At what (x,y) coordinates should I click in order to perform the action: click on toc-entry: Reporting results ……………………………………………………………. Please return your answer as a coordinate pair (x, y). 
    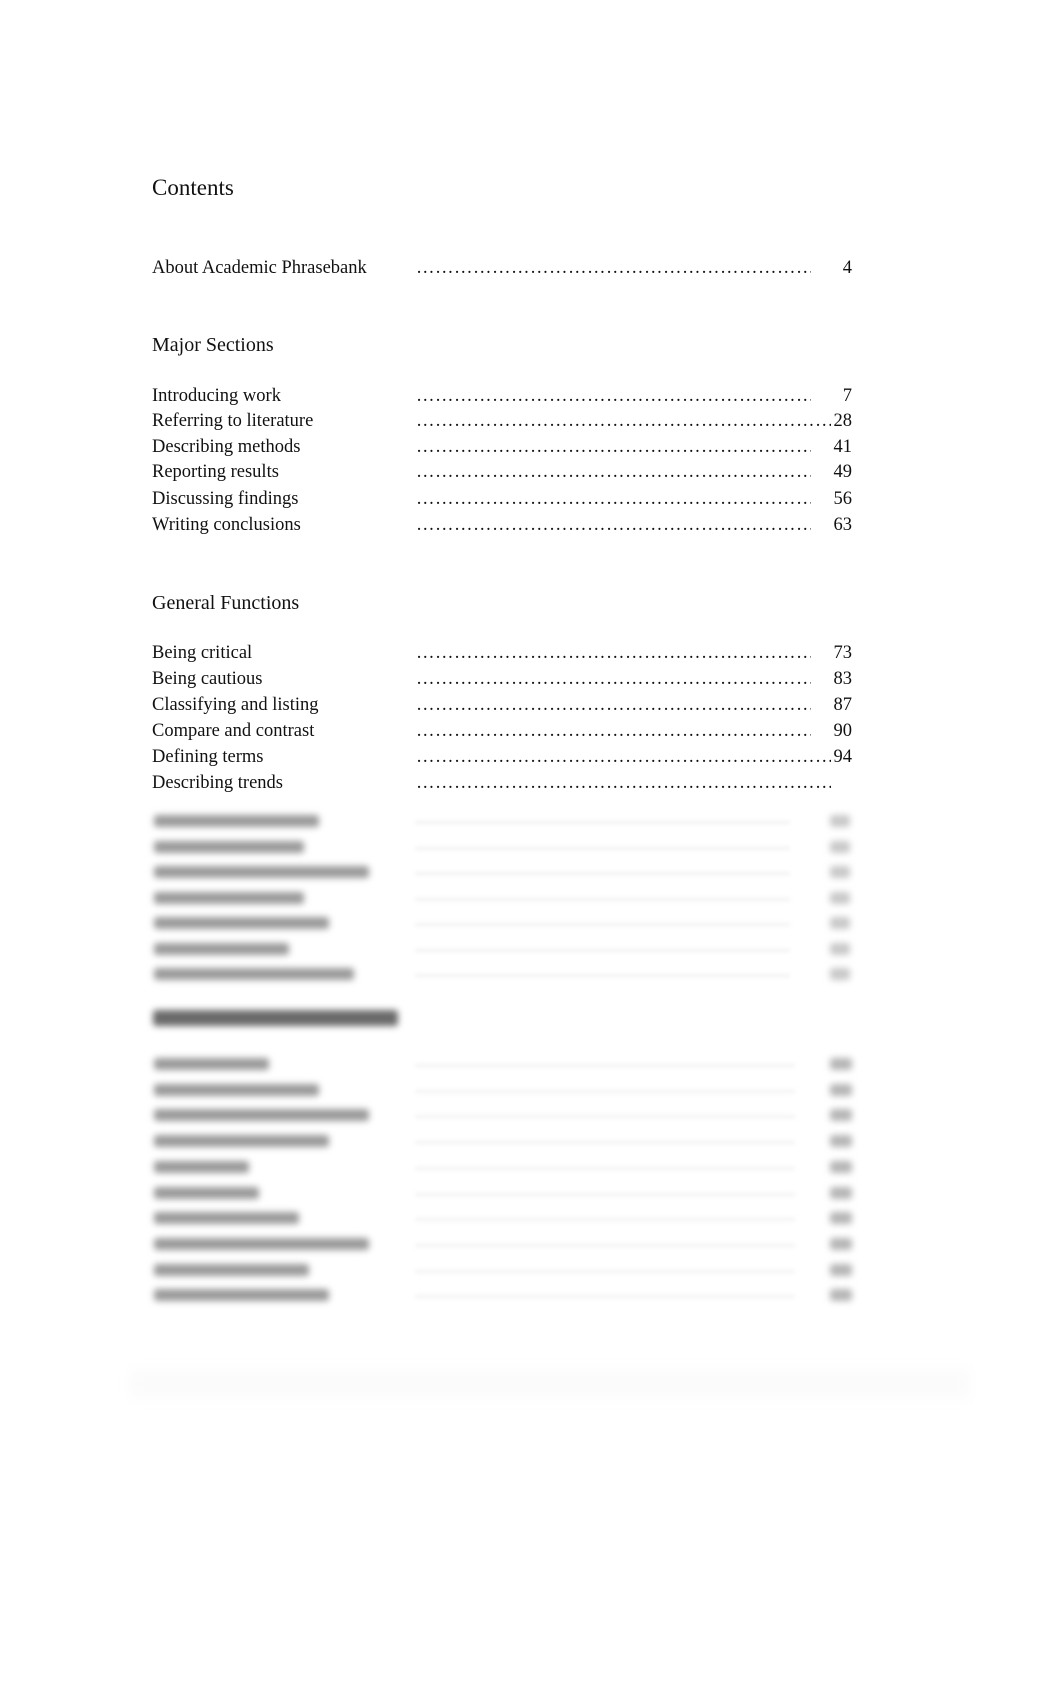
    Looking at the image, I should click on (502, 472).